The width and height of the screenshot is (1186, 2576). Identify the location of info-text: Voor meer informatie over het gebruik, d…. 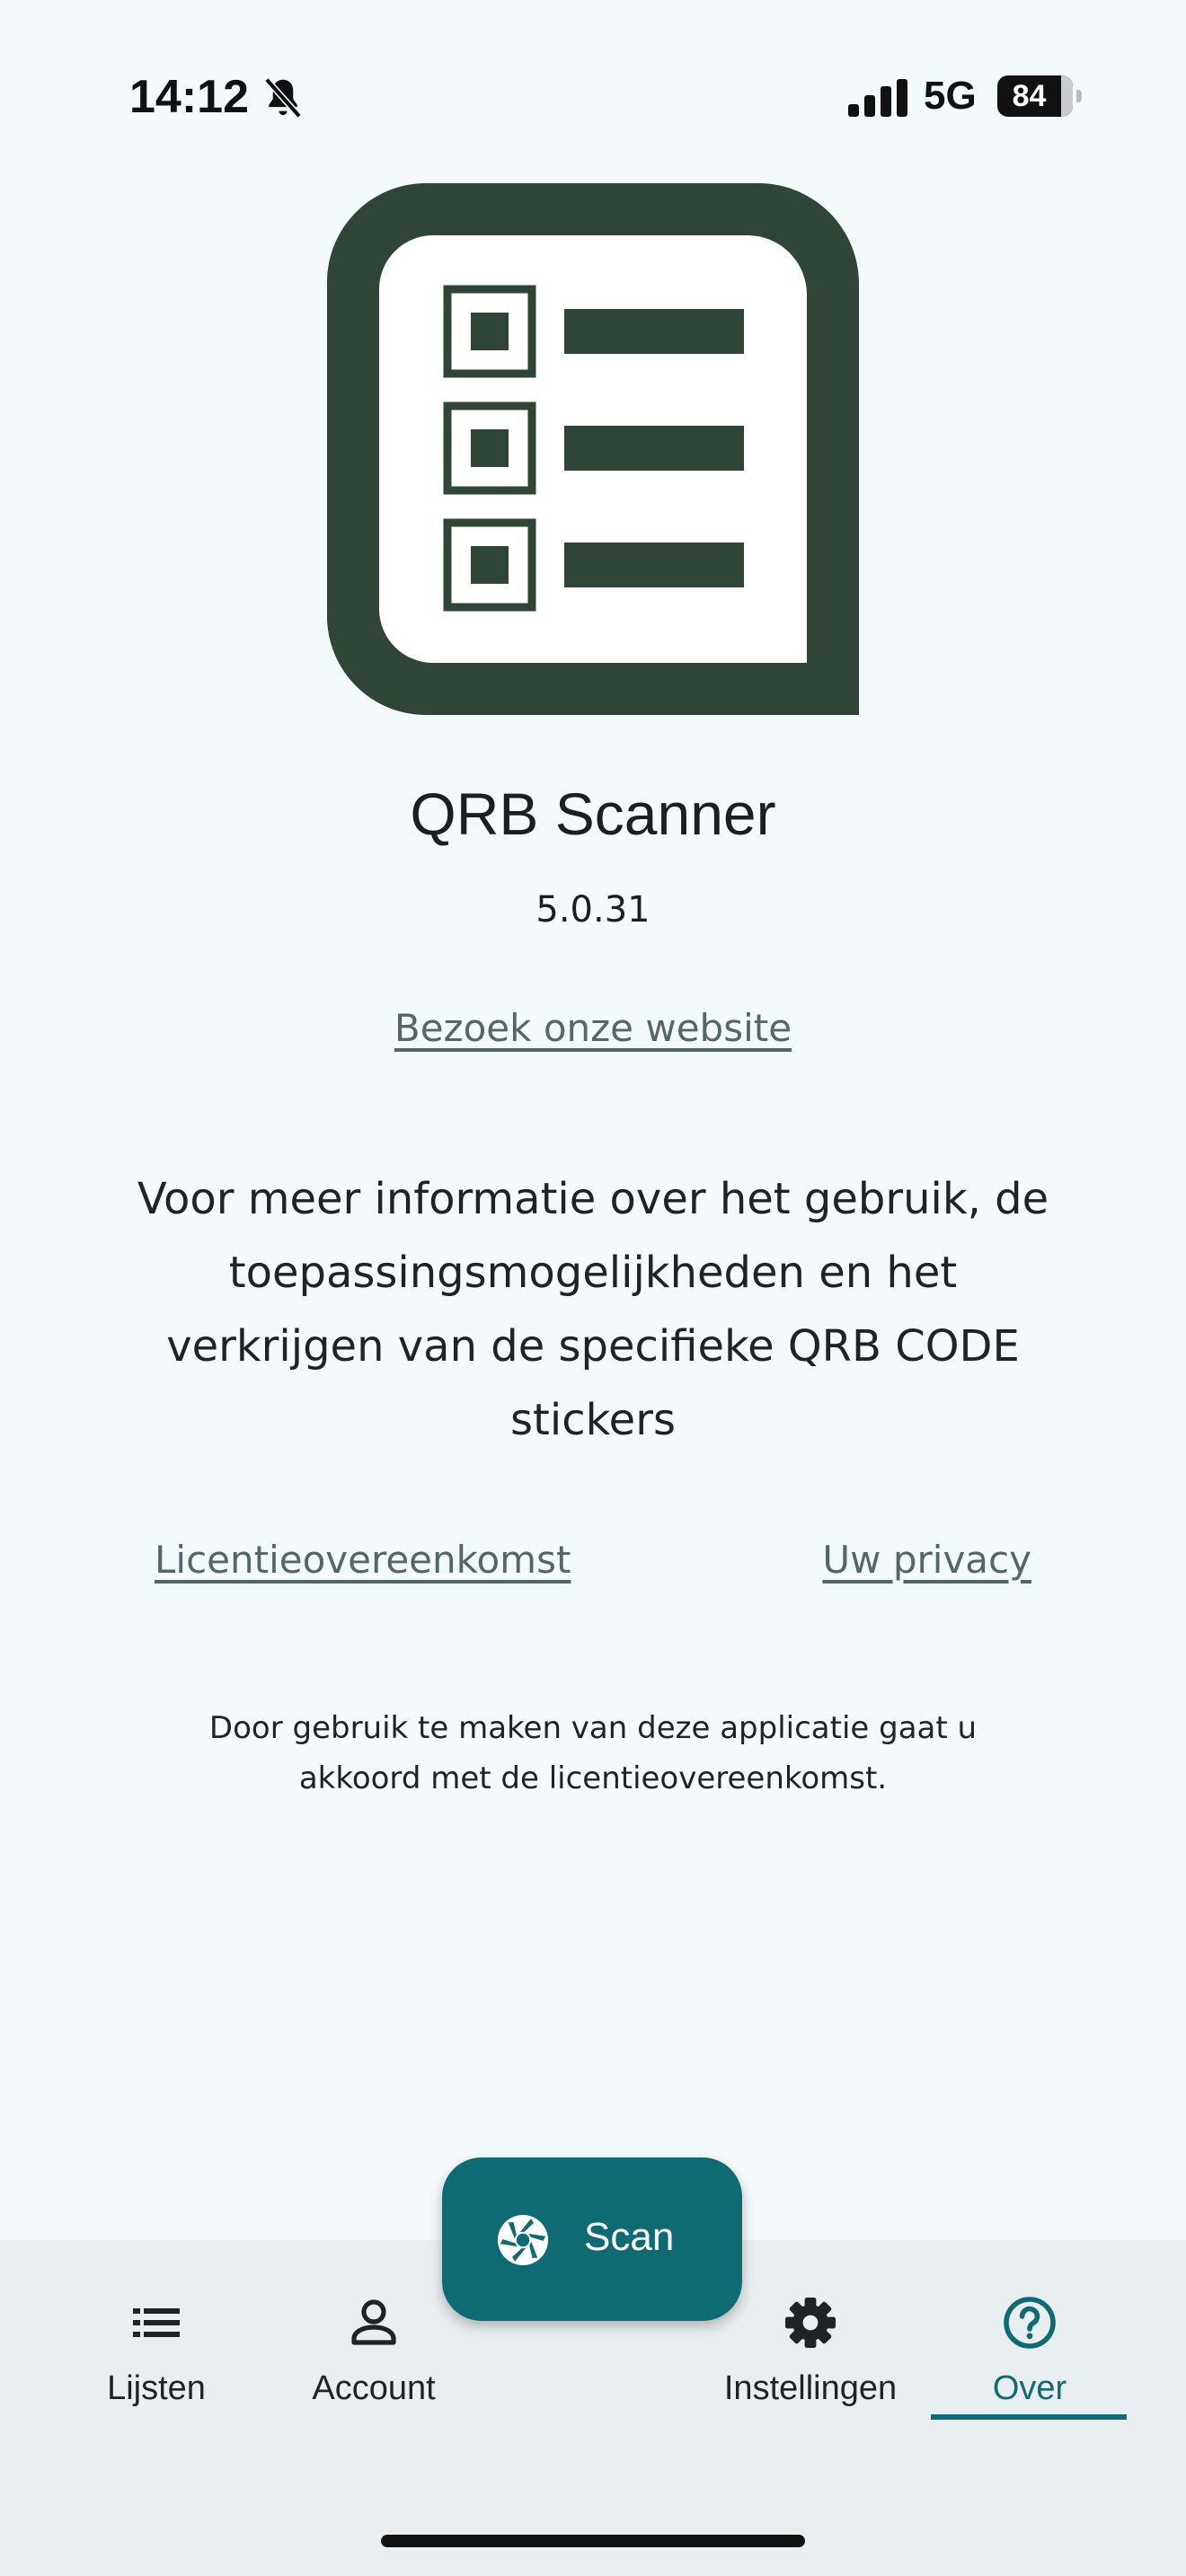
(593, 1309).